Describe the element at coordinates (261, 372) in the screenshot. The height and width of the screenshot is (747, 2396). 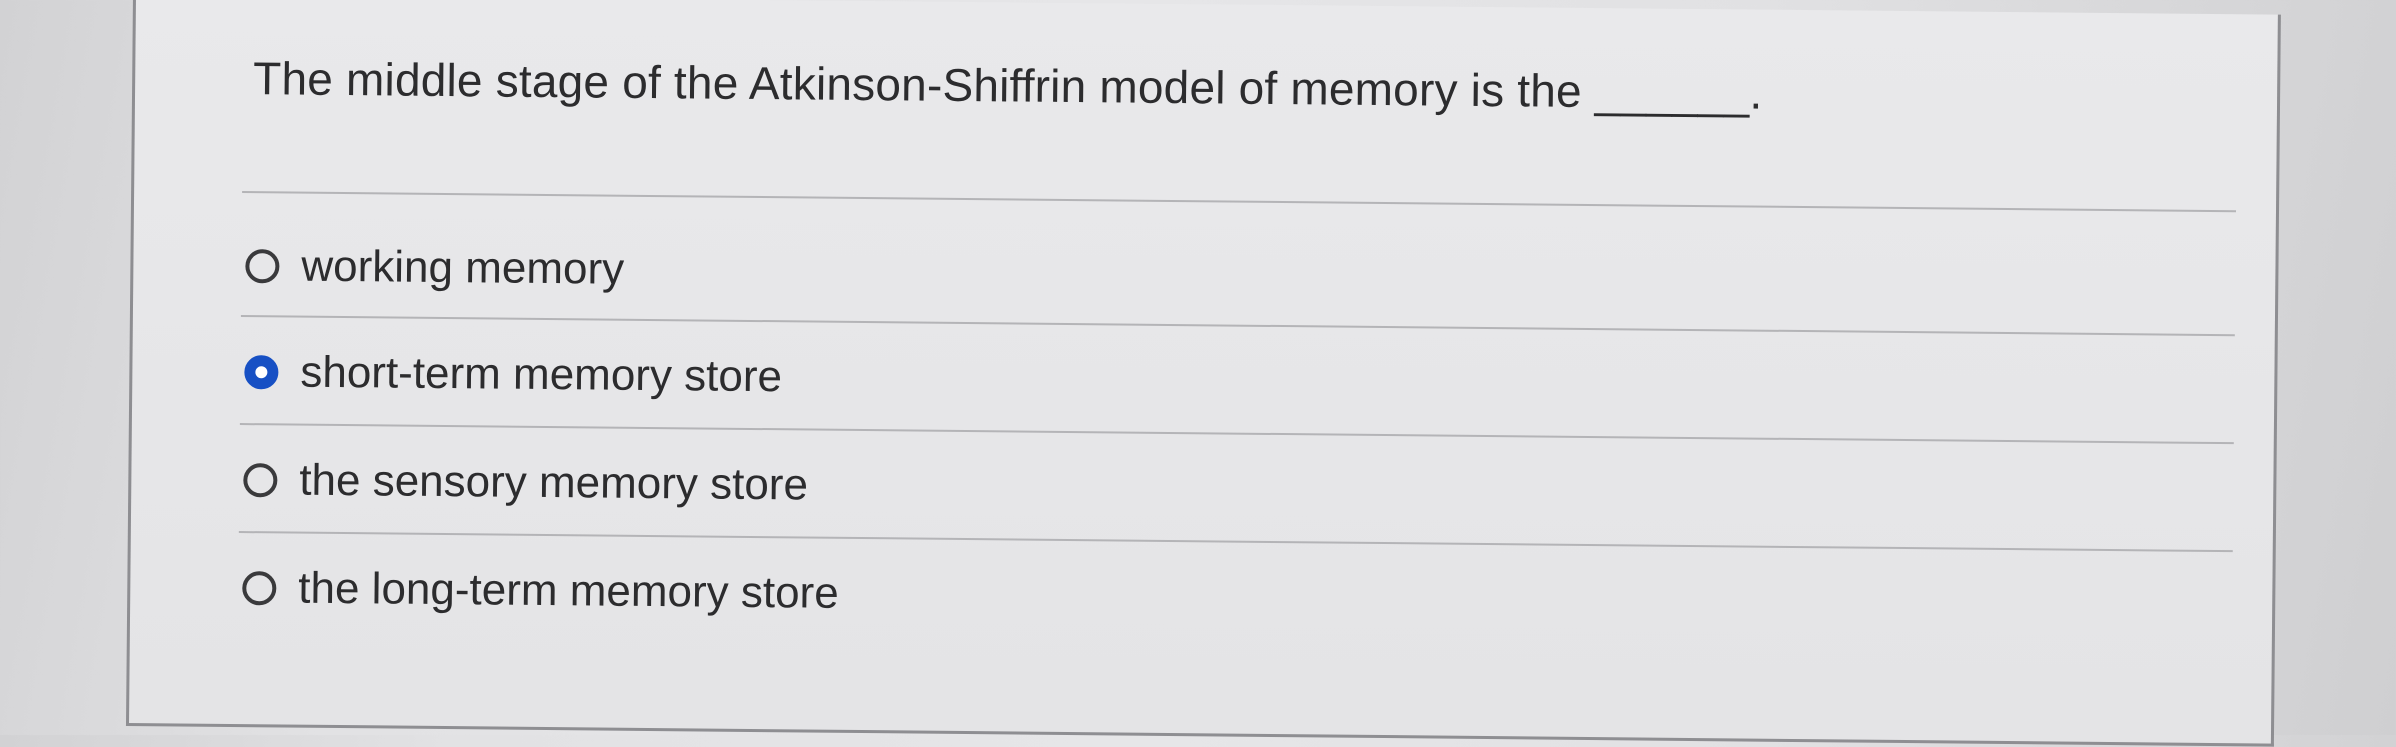
I see `radio-button-selected` at that location.